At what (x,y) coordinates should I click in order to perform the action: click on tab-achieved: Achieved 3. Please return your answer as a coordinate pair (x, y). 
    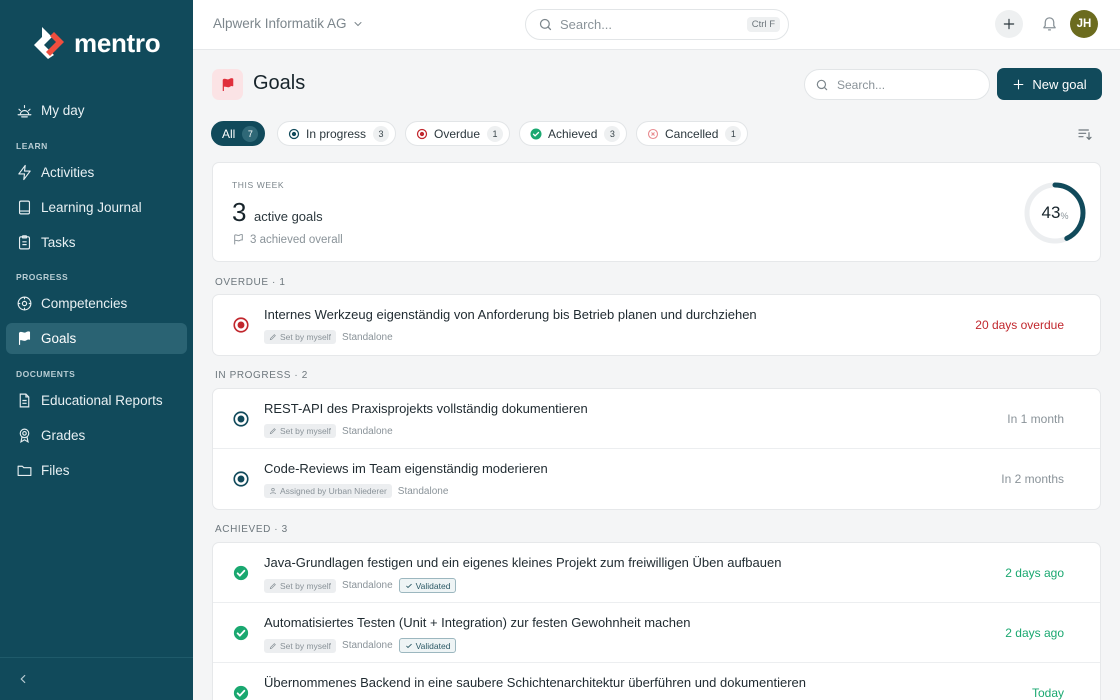
    Looking at the image, I should click on (573, 133).